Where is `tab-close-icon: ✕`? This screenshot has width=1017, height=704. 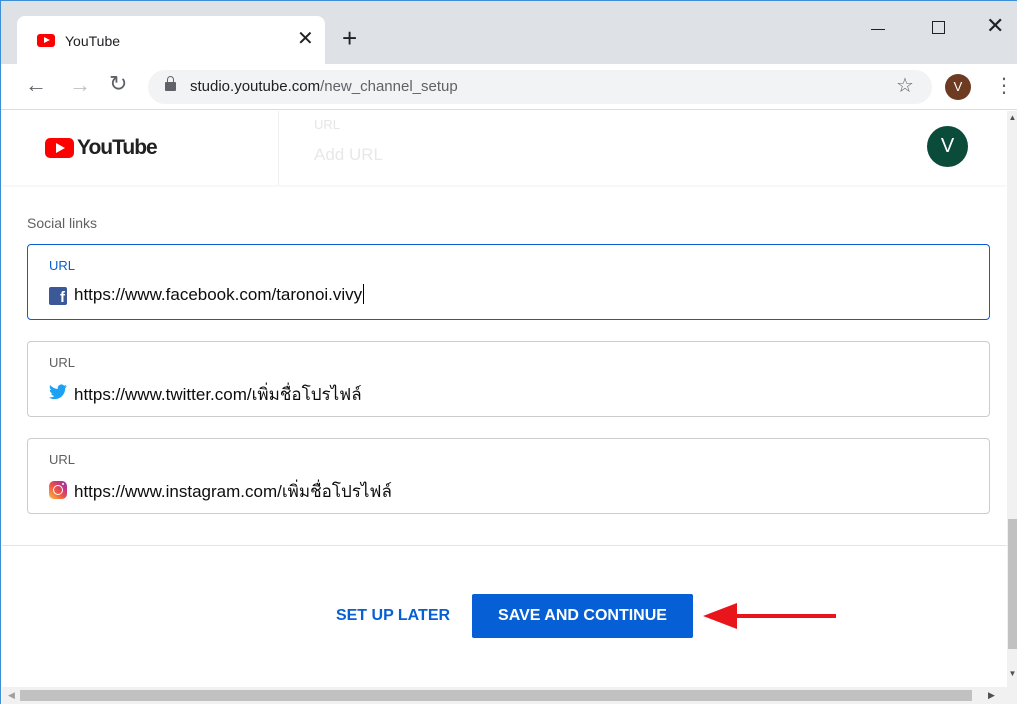
tab-close-icon: ✕ is located at coordinates (305, 39).